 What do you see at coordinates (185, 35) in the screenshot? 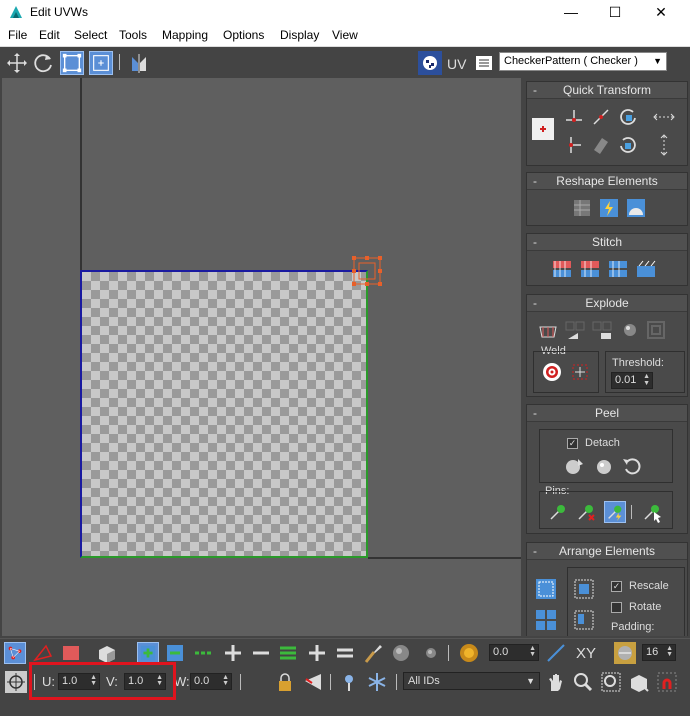
I see `menu-mapping: Mapping` at bounding box center [185, 35].